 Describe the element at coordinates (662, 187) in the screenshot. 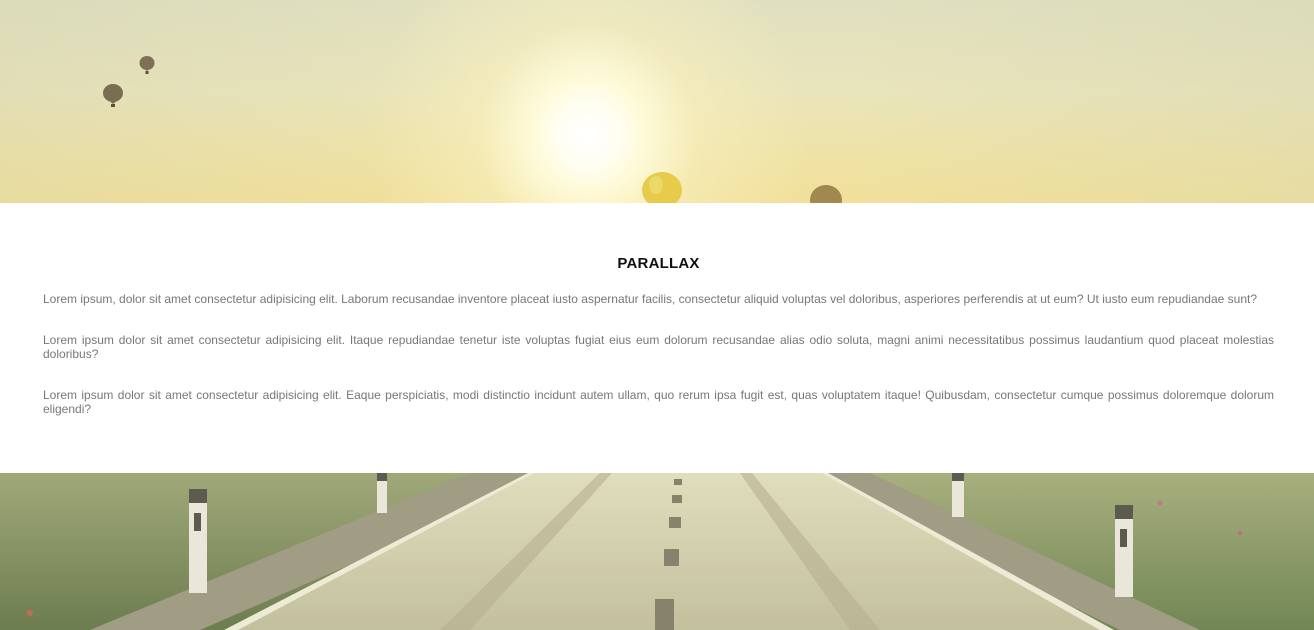

I see `hot-air-balloon-yellow` at that location.